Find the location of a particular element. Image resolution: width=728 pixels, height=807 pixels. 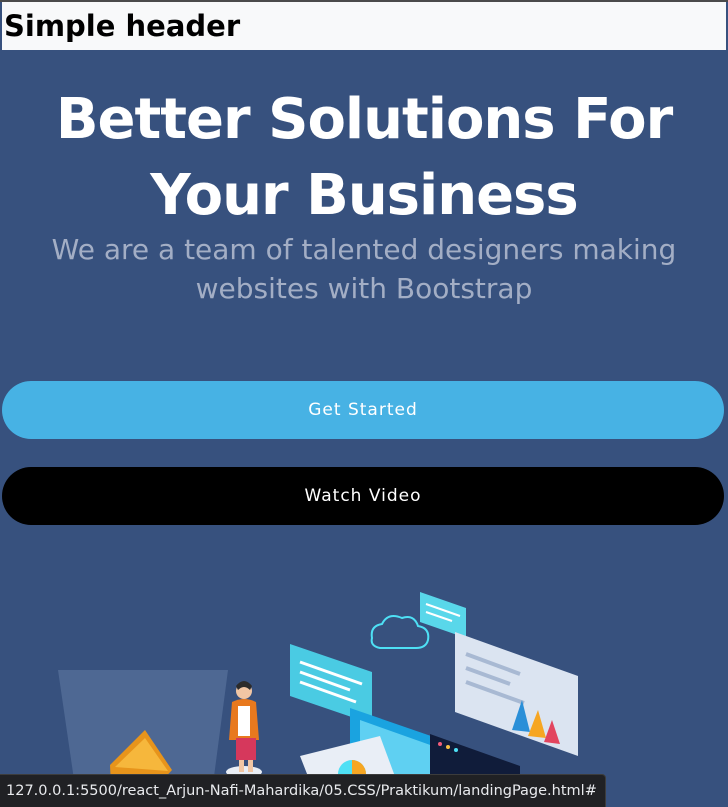

get-started-button: Get Started is located at coordinates (363, 410).